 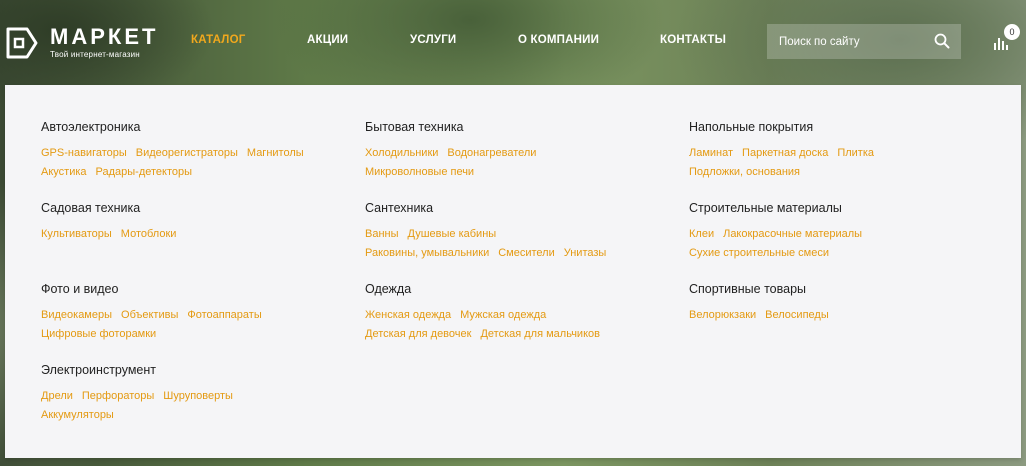 What do you see at coordinates (585, 253) in the screenshot?
I see `category-link: Унитазы` at bounding box center [585, 253].